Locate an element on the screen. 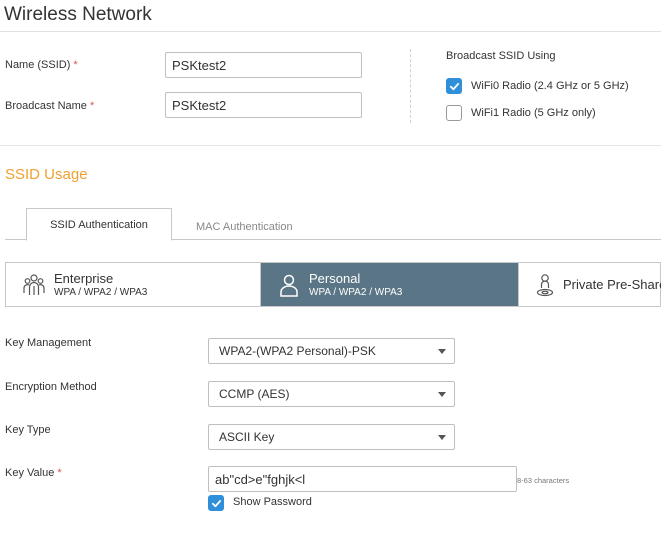 The image size is (661, 535). user-pin-icon is located at coordinates (545, 285).